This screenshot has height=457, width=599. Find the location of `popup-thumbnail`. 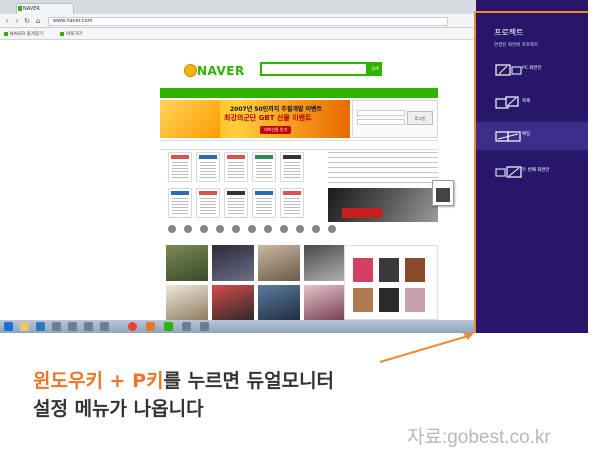

popup-thumbnail is located at coordinates (443, 193).